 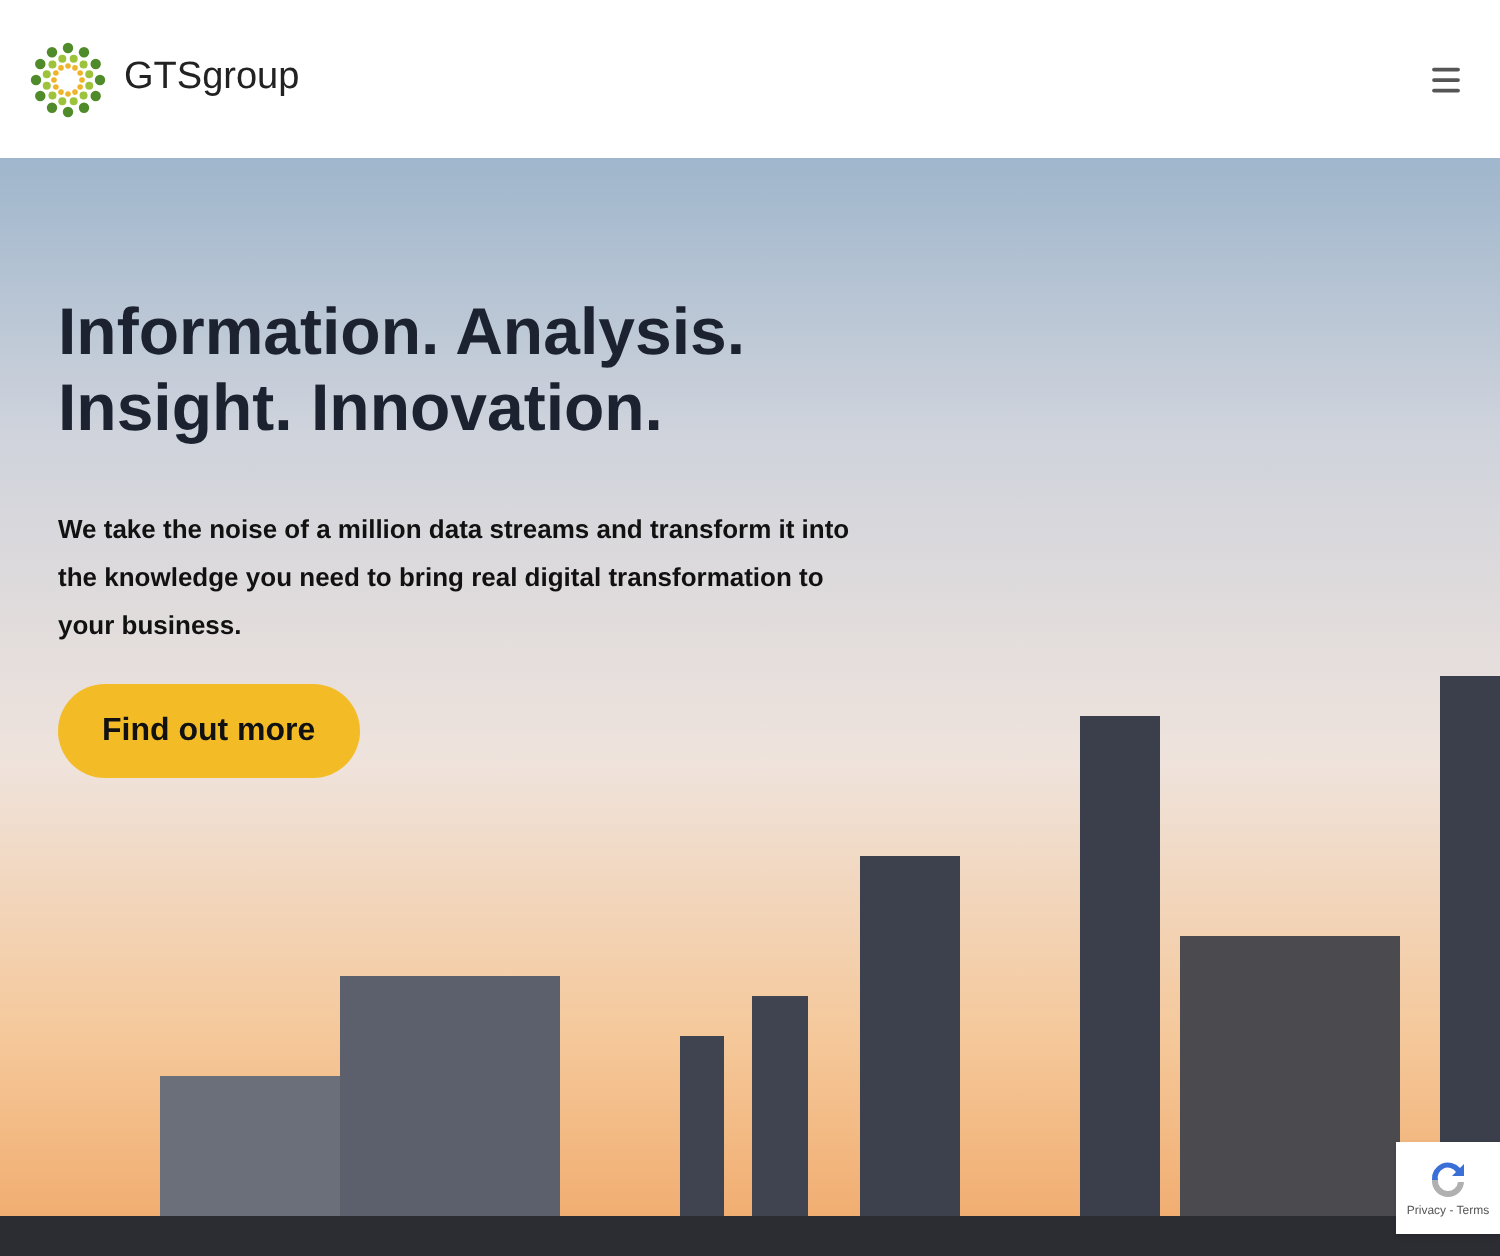 I want to click on find-out-more-button: Find out more, so click(x=209, y=731).